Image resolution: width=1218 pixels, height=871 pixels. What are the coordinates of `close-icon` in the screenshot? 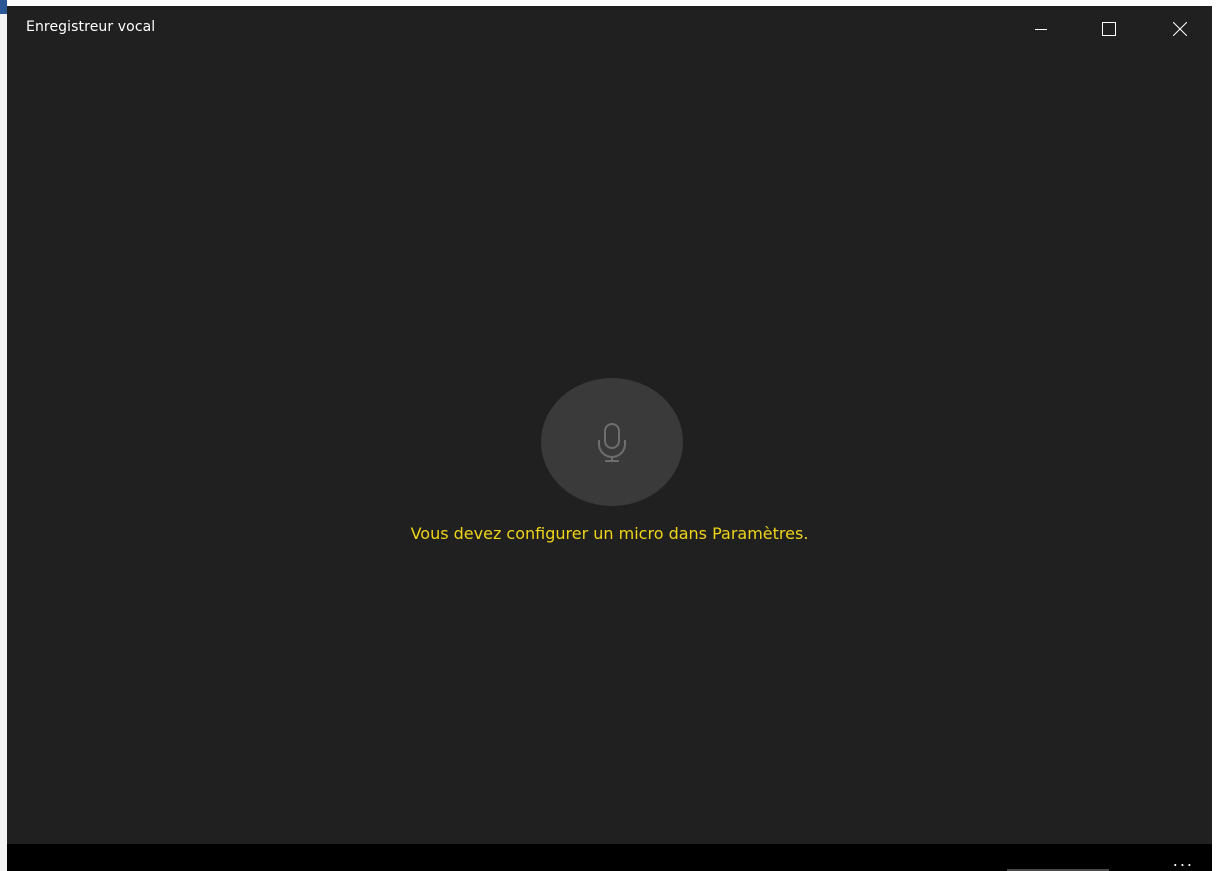 It's located at (1180, 29).